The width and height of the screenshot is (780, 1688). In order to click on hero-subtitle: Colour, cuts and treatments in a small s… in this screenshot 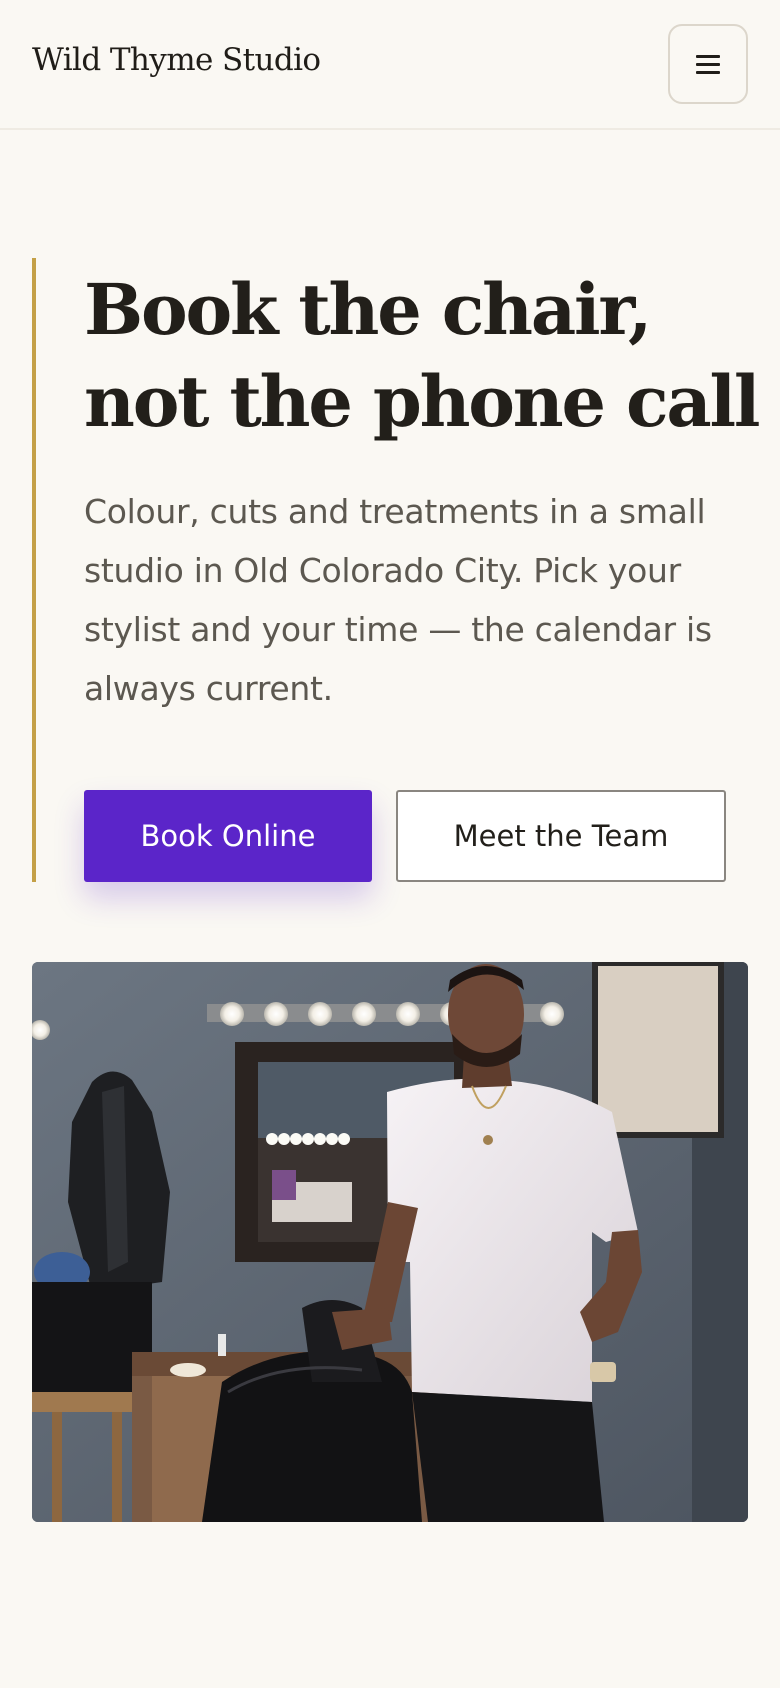, I will do `click(398, 600)`.